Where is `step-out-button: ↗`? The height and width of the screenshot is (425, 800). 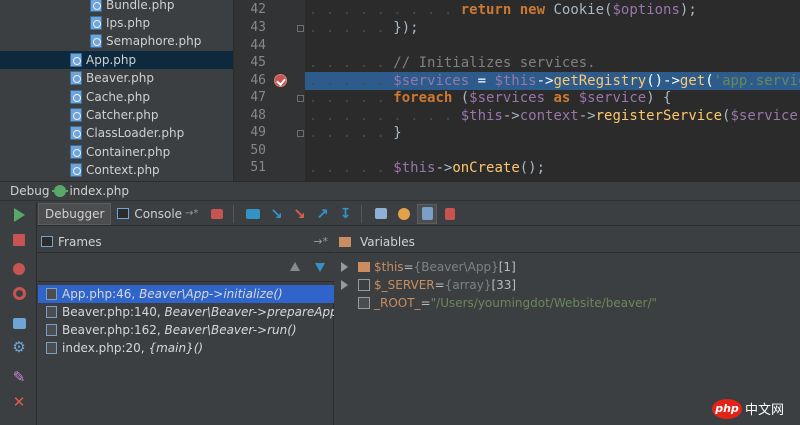
step-out-button: ↗ is located at coordinates (322, 214).